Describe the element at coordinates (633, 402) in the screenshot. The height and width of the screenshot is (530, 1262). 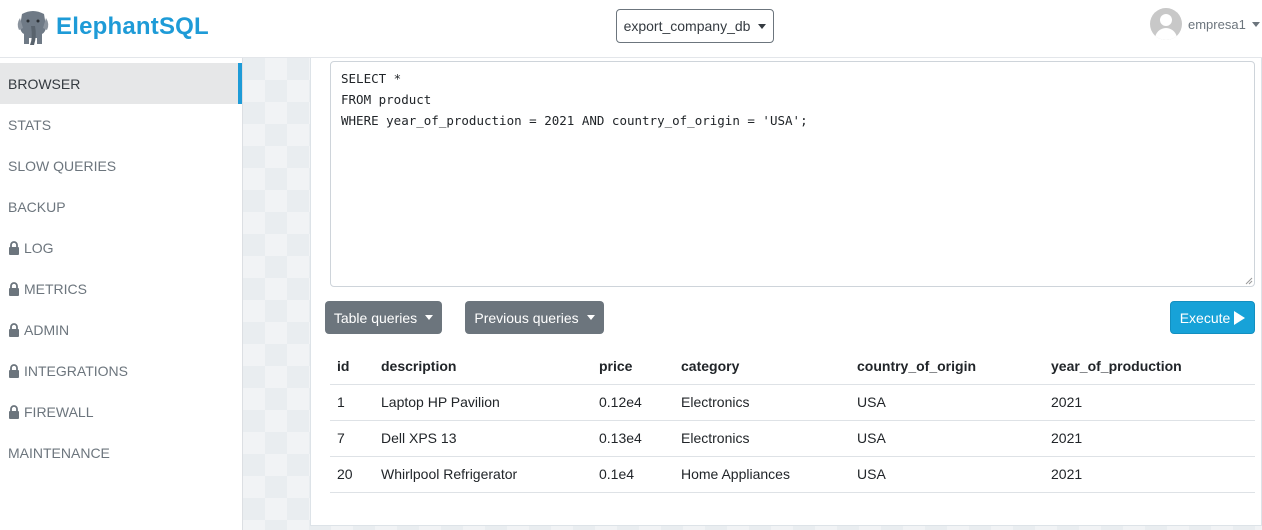
I see `table-cell: 0.12e4` at that location.